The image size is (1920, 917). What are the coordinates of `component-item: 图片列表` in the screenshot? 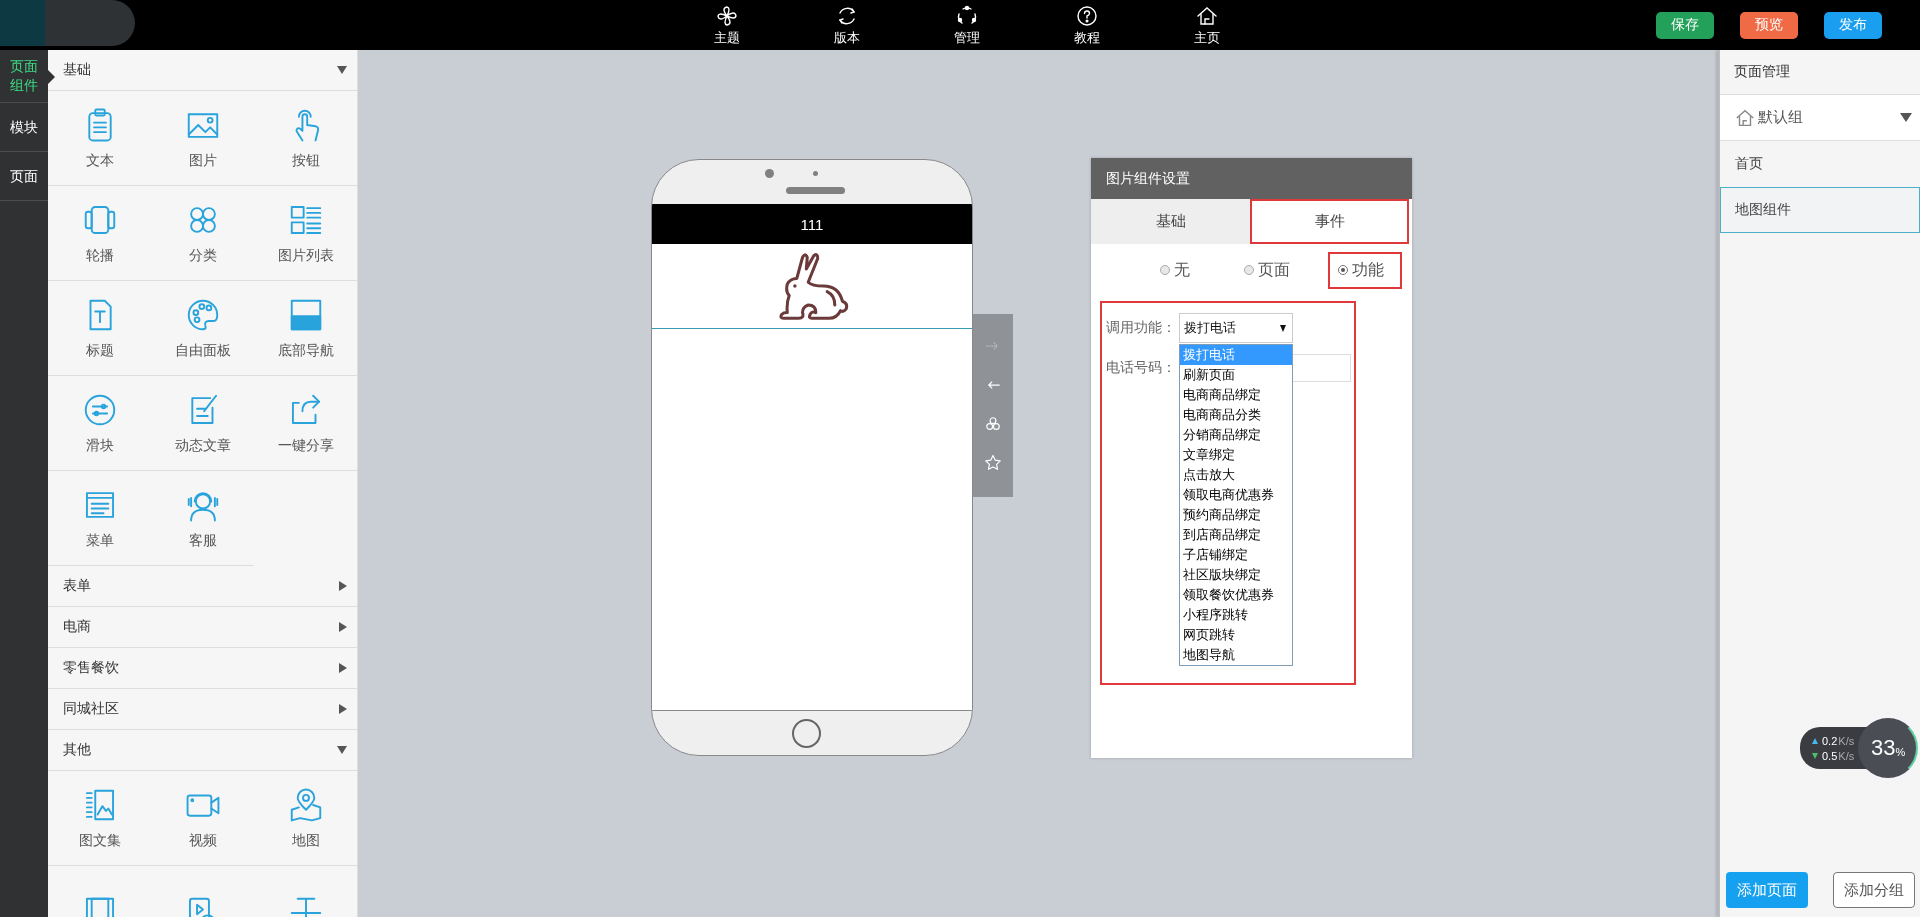 It's located at (305, 233).